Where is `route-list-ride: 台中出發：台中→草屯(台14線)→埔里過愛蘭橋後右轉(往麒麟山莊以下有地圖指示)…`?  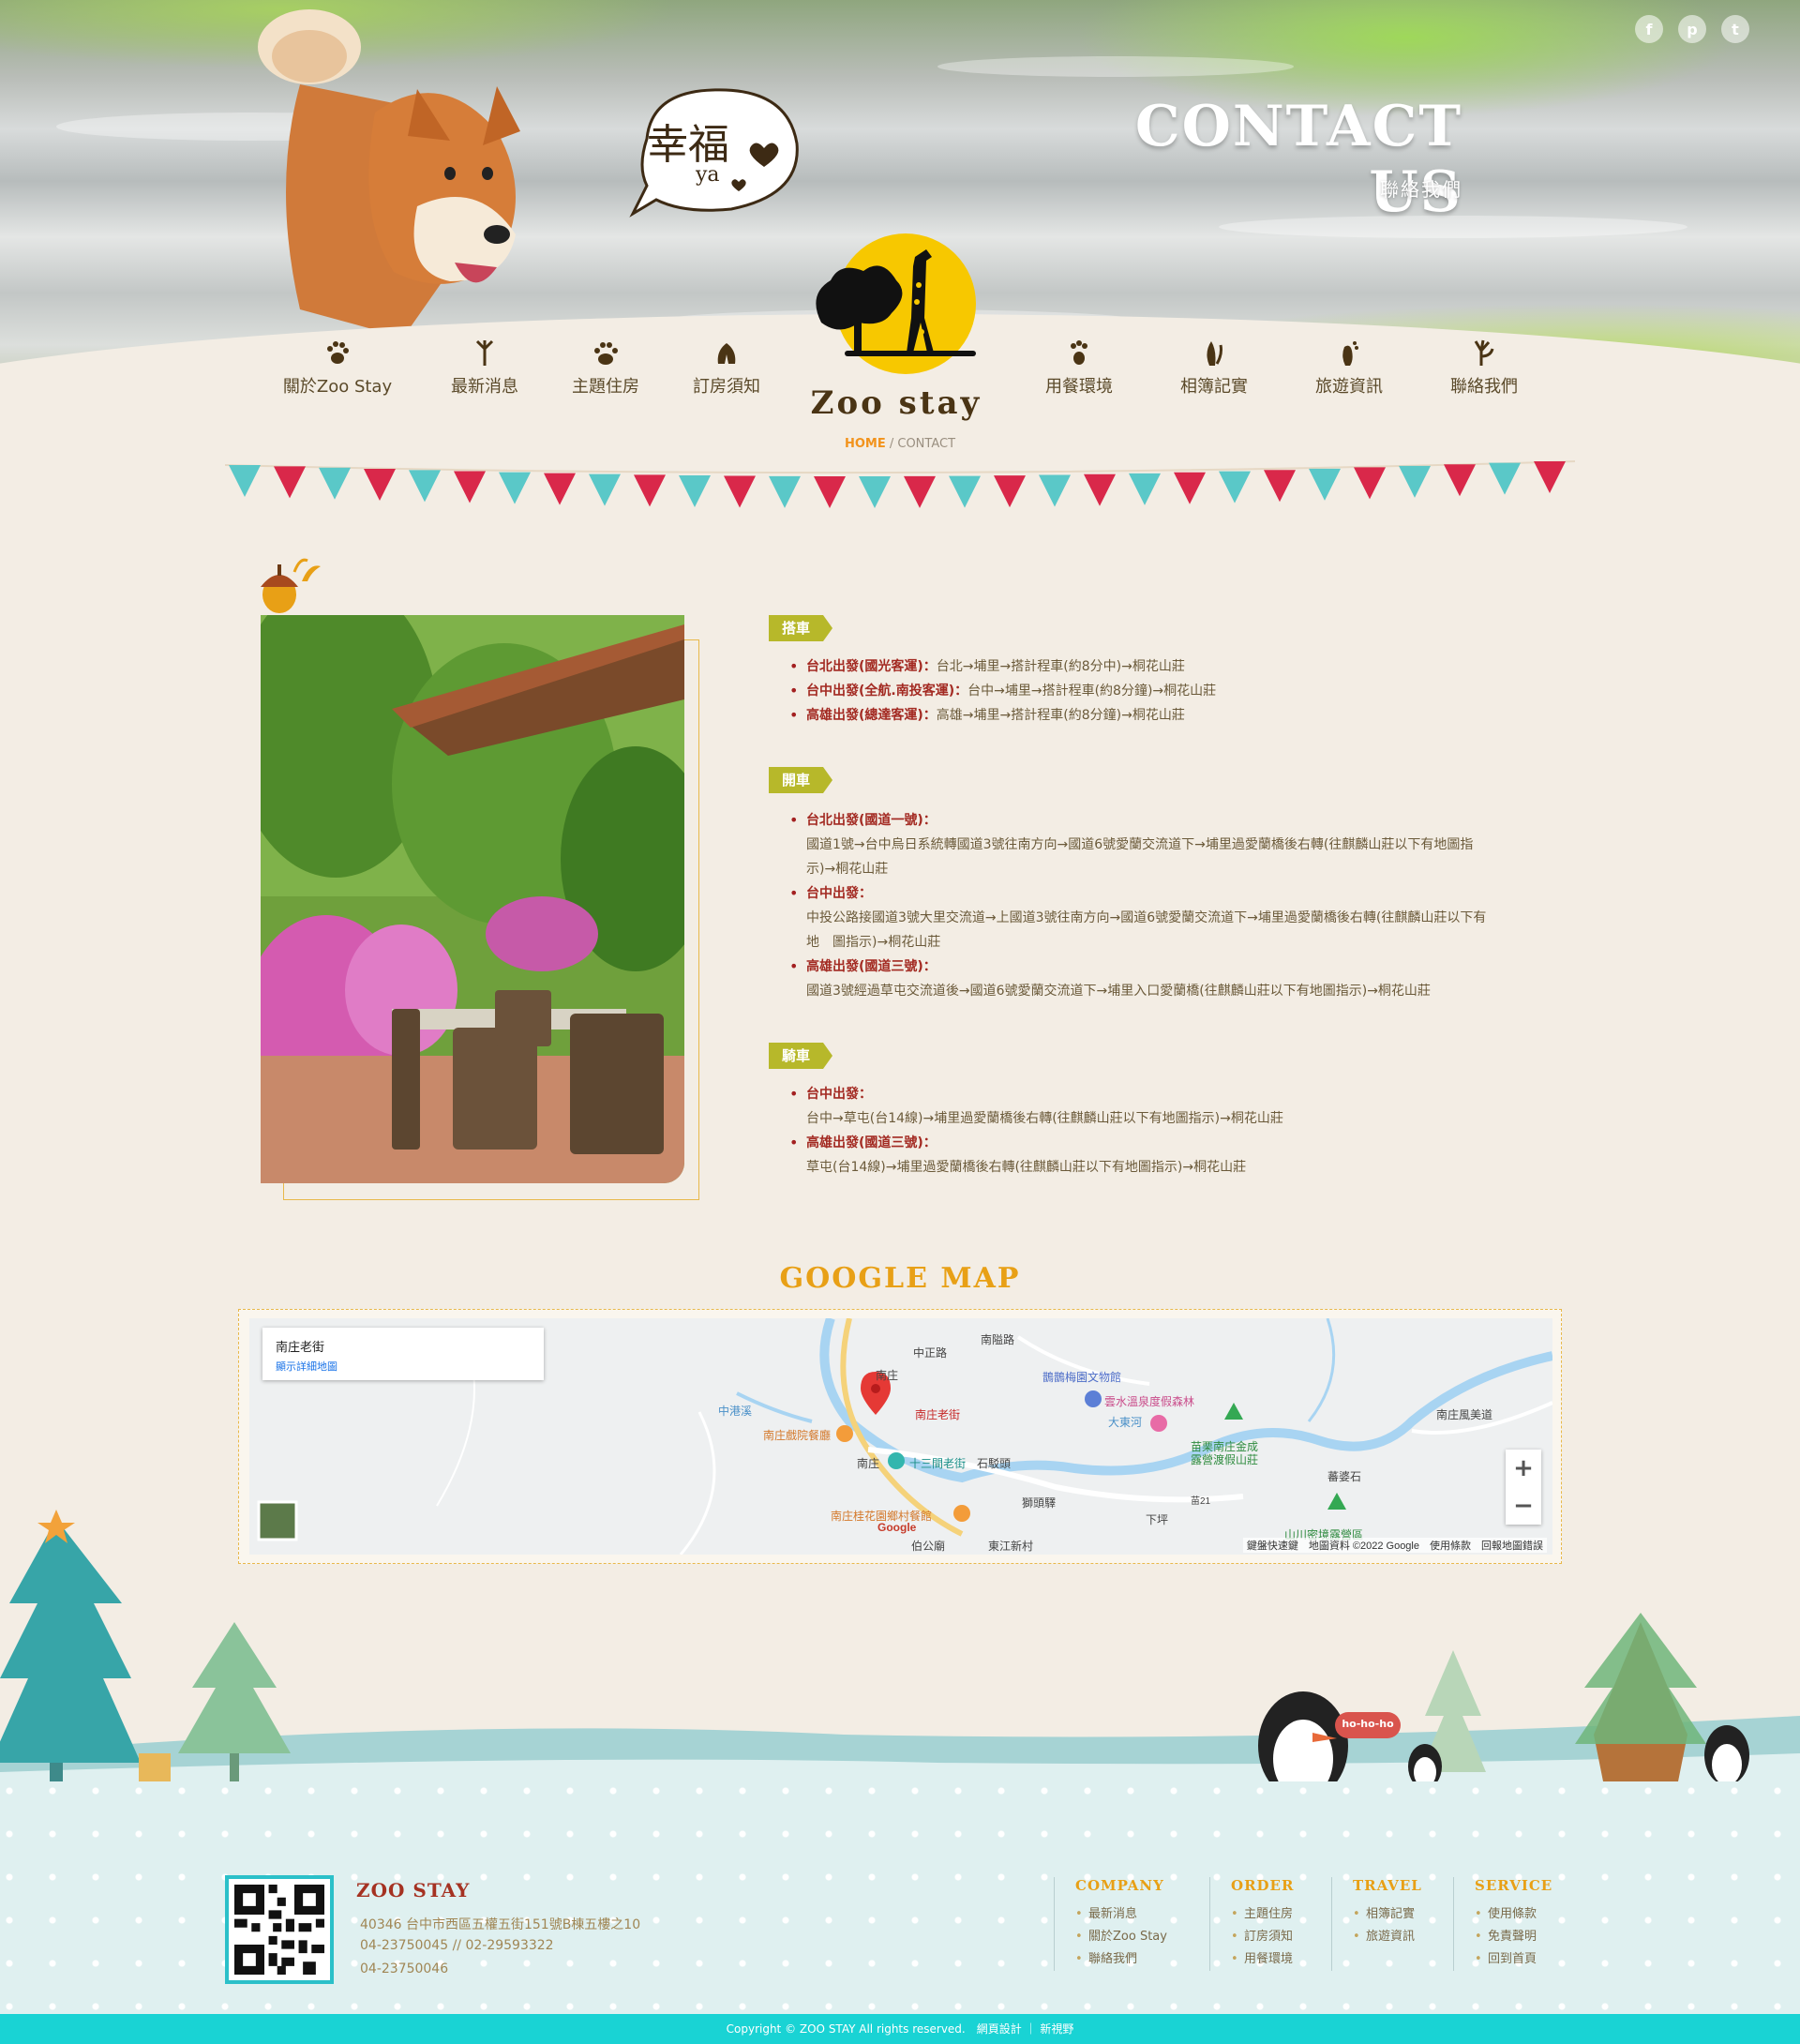 route-list-ride: 台中出發：台中→草屯(台14線)→埔里過愛蘭橋後右轉(往麒麟山莊以下有地圖指示)… is located at coordinates (1162, 1131).